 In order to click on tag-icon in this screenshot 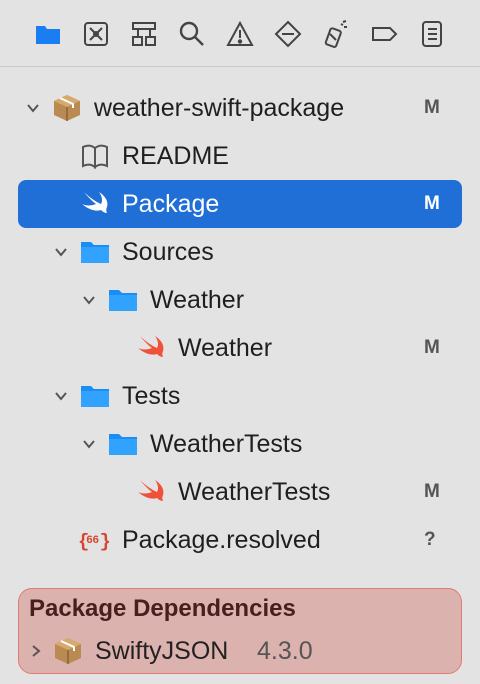, I will do `click(384, 34)`.